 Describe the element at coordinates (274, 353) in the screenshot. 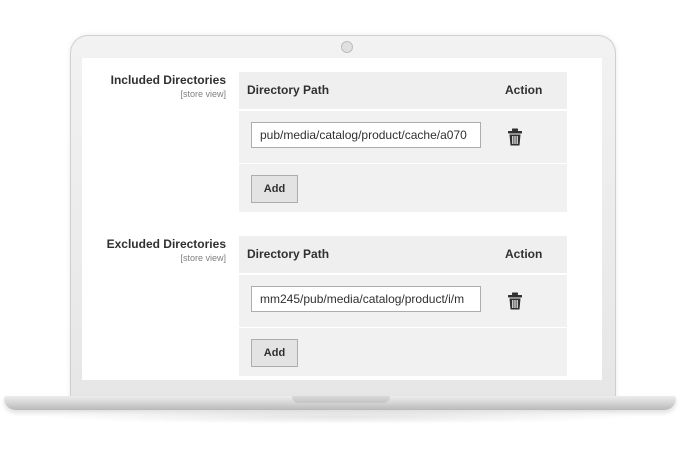

I see `excluded-add-button: Add` at that location.